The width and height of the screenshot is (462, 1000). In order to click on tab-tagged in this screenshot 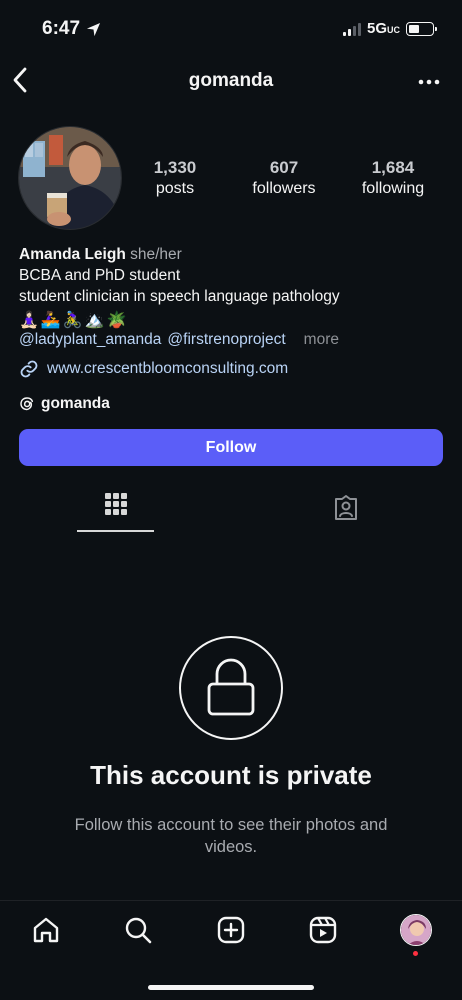, I will do `click(347, 509)`.